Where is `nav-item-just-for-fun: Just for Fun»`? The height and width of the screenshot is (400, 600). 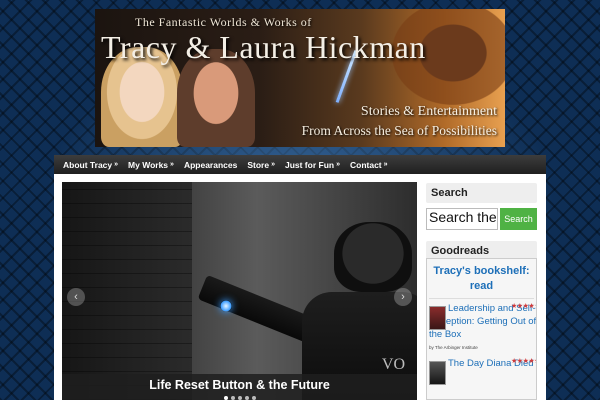 nav-item-just-for-fun: Just for Fun» is located at coordinates (312, 165).